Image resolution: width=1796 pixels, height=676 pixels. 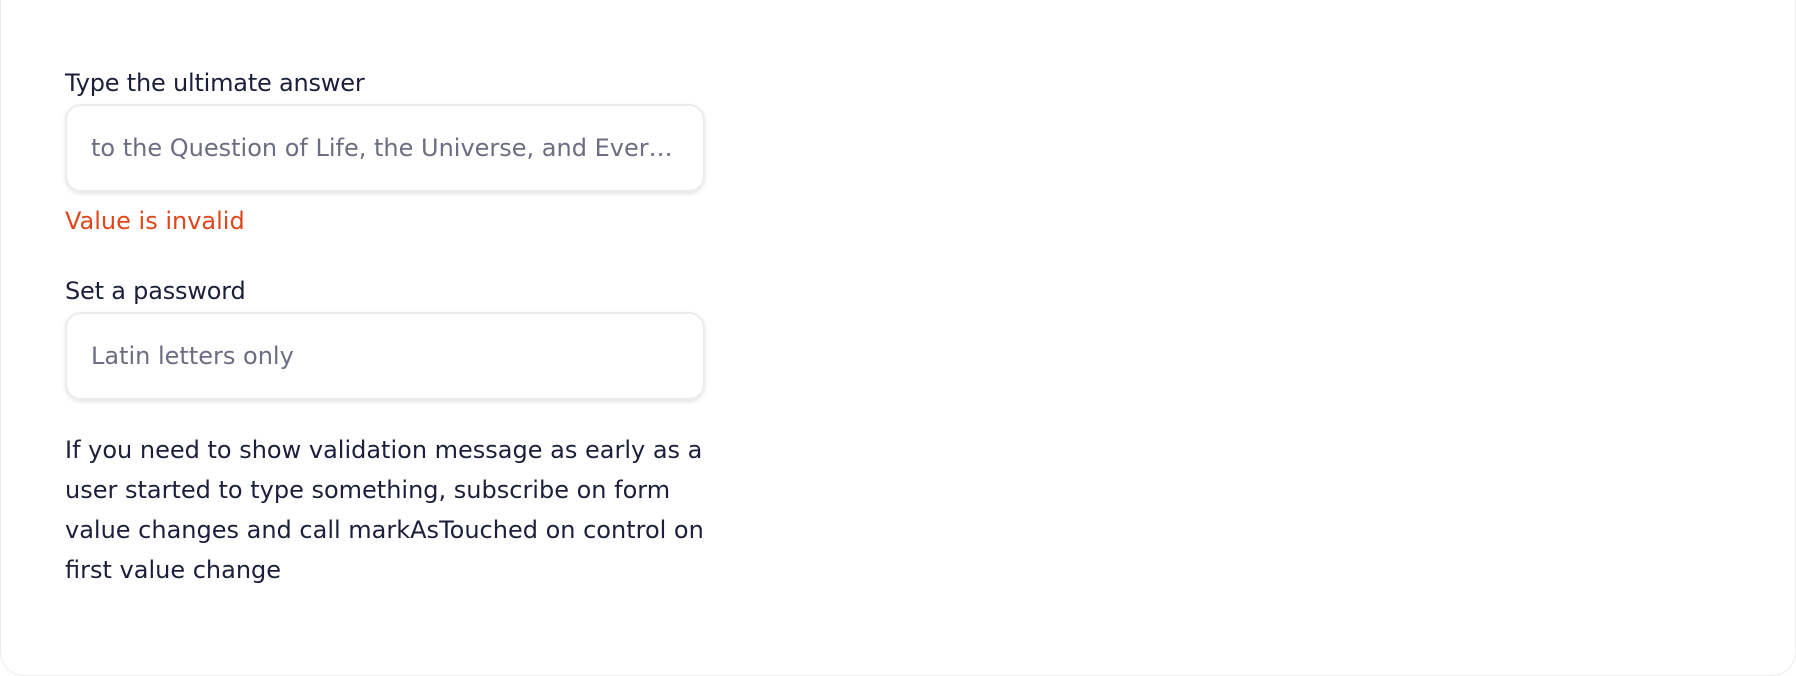 I want to click on answer-input-wrapper, so click(x=385, y=148).